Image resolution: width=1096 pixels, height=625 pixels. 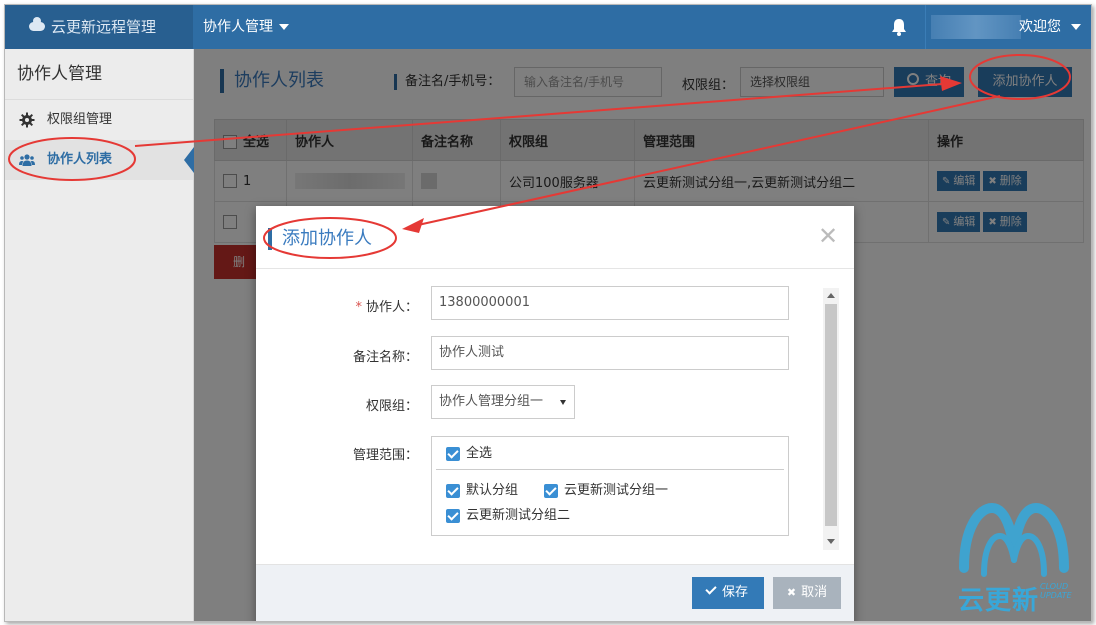 What do you see at coordinates (358, 307) in the screenshot?
I see `required-marker: *` at bounding box center [358, 307].